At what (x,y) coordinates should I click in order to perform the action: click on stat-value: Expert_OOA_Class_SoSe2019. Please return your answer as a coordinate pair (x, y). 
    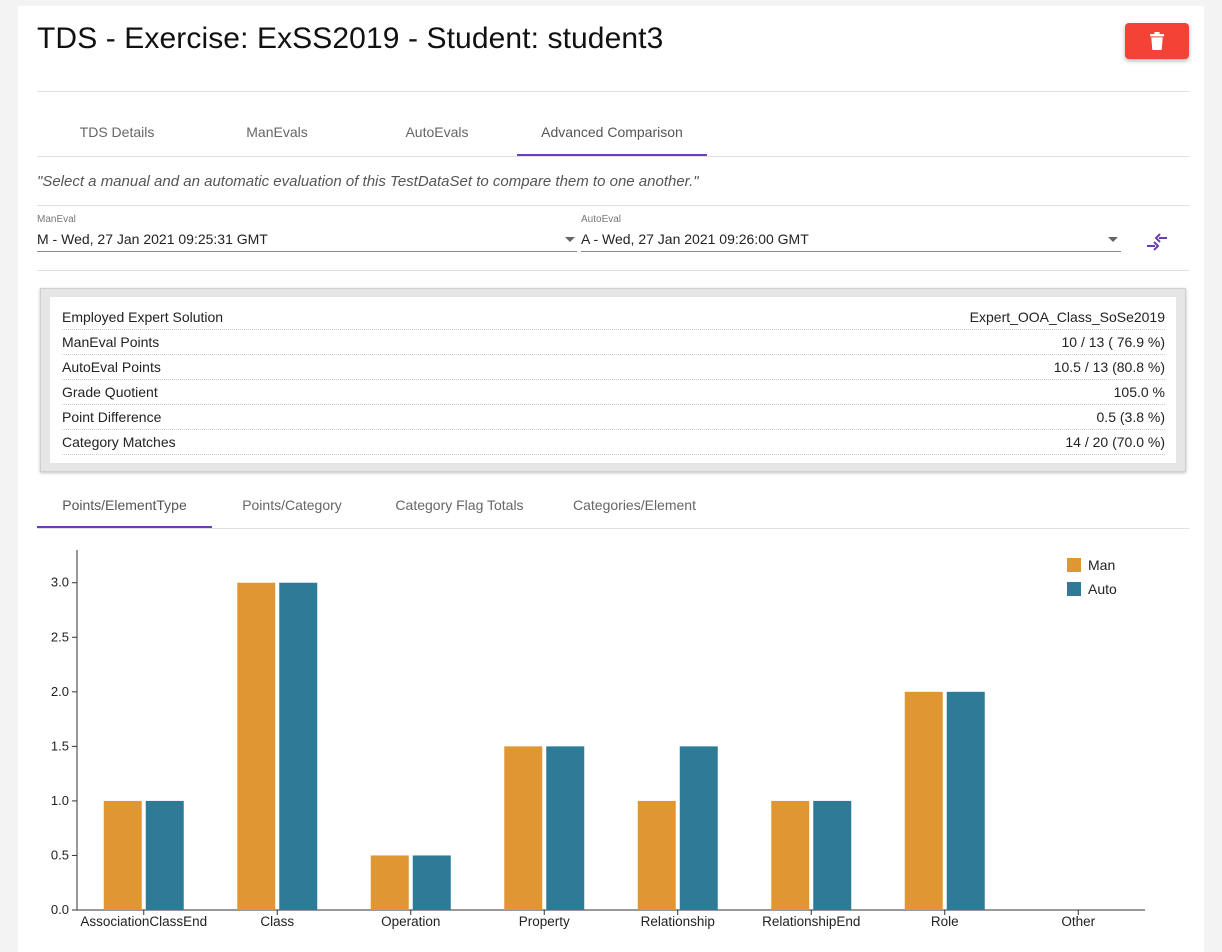
    Looking at the image, I should click on (1067, 317).